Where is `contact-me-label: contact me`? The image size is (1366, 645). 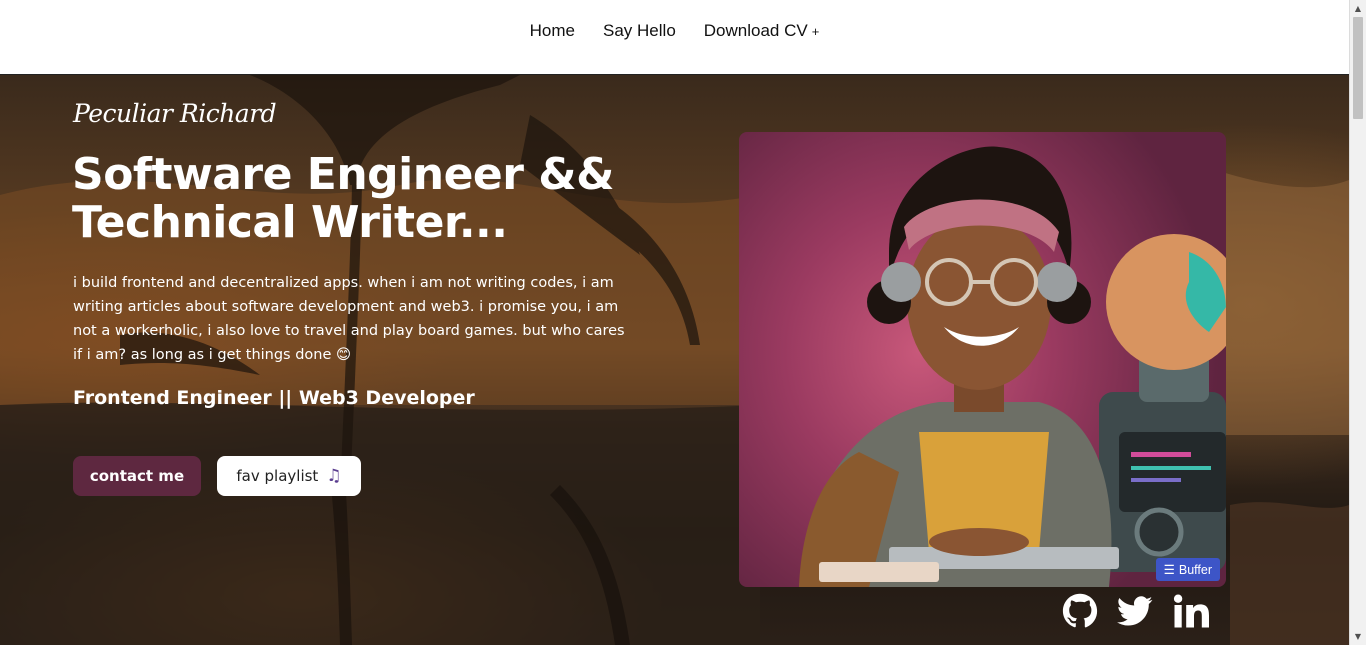
contact-me-label: contact me is located at coordinates (137, 476).